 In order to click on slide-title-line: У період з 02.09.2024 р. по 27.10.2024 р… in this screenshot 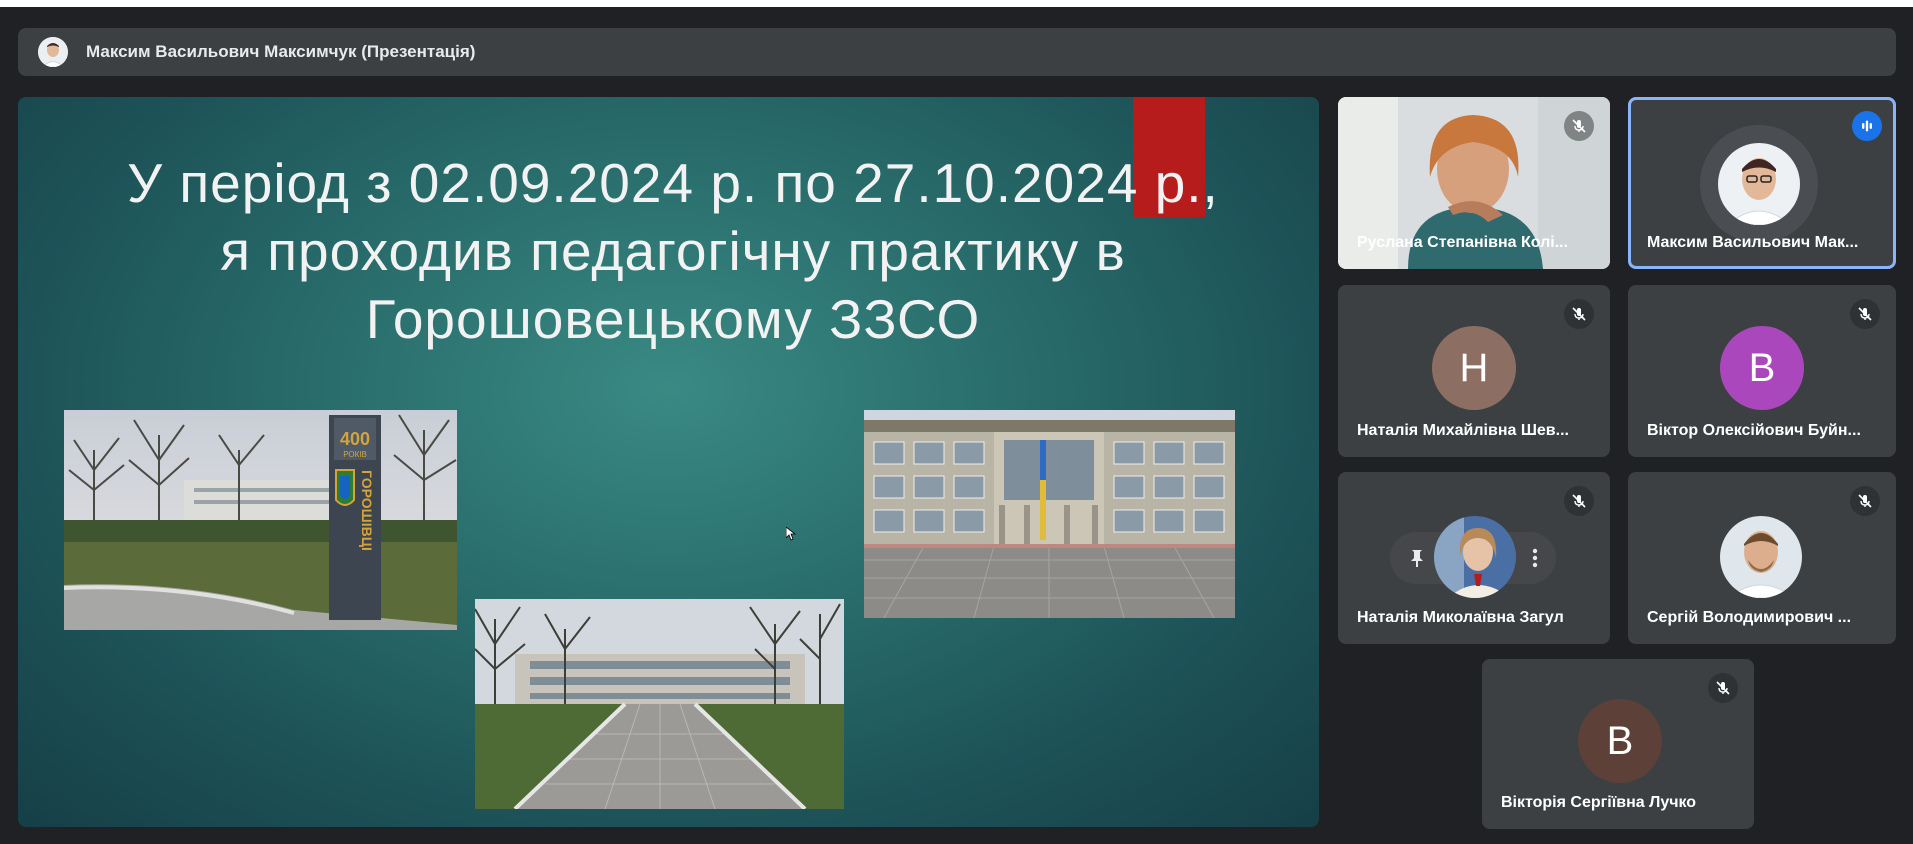, I will do `click(673, 183)`.